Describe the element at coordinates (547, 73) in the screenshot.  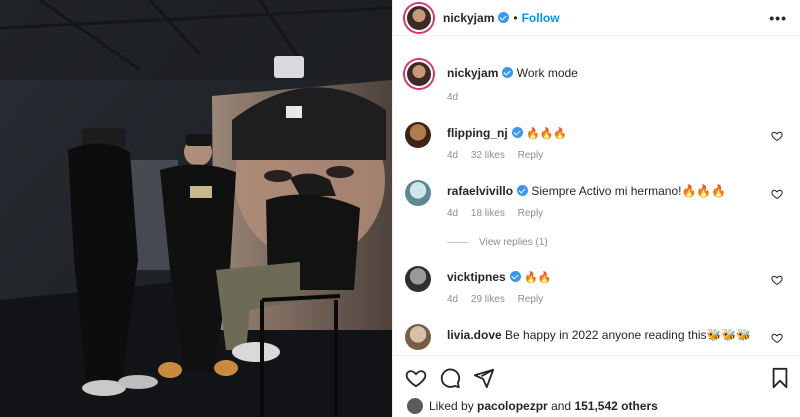
I see `caption-text: Work mode` at that location.